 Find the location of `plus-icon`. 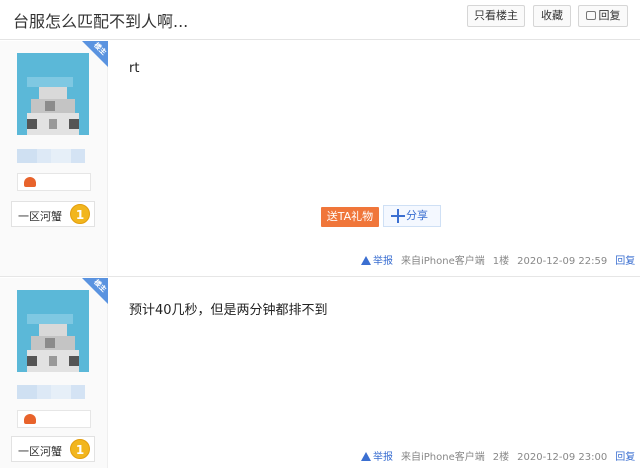

plus-icon is located at coordinates (398, 216).